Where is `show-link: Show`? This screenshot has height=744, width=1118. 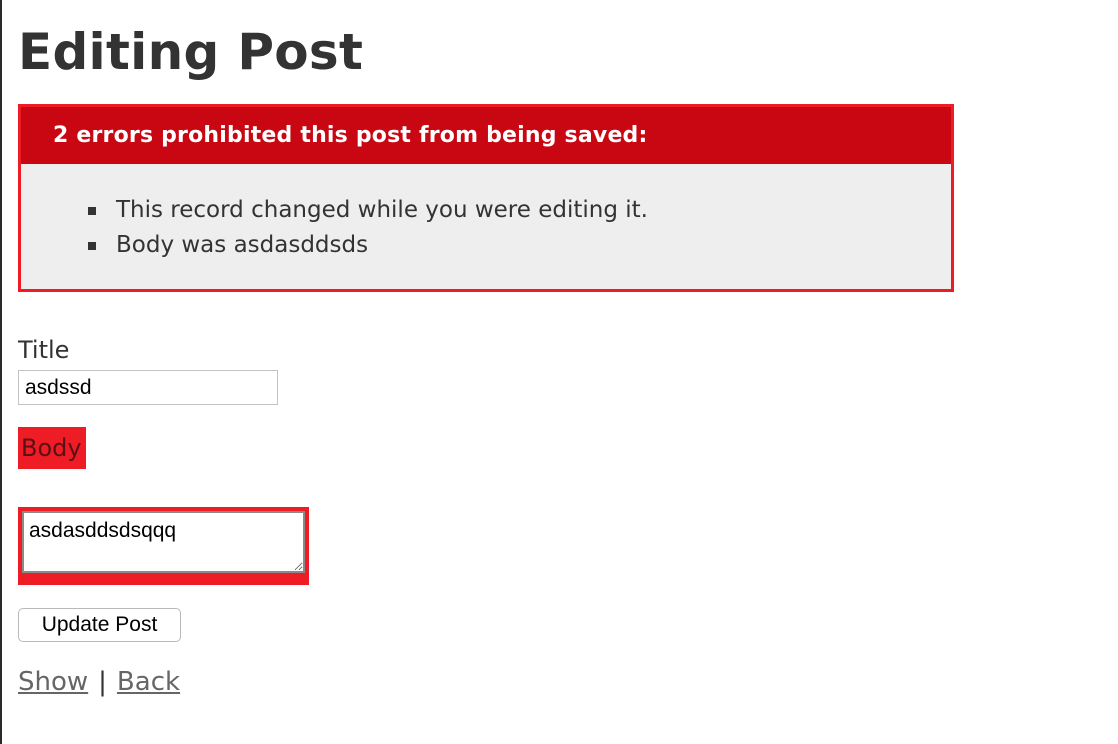
show-link: Show is located at coordinates (53, 682).